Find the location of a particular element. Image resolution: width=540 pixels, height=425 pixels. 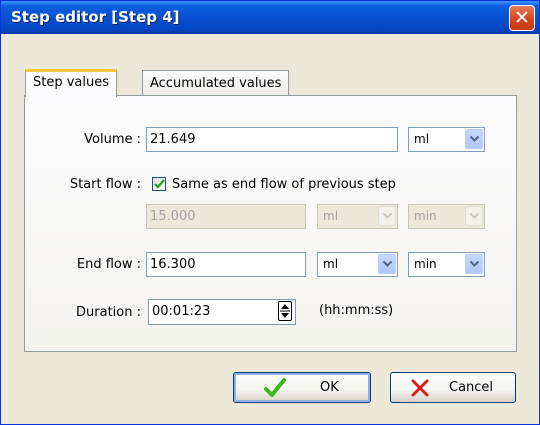

duration-label: Duration : is located at coordinates (108, 312).